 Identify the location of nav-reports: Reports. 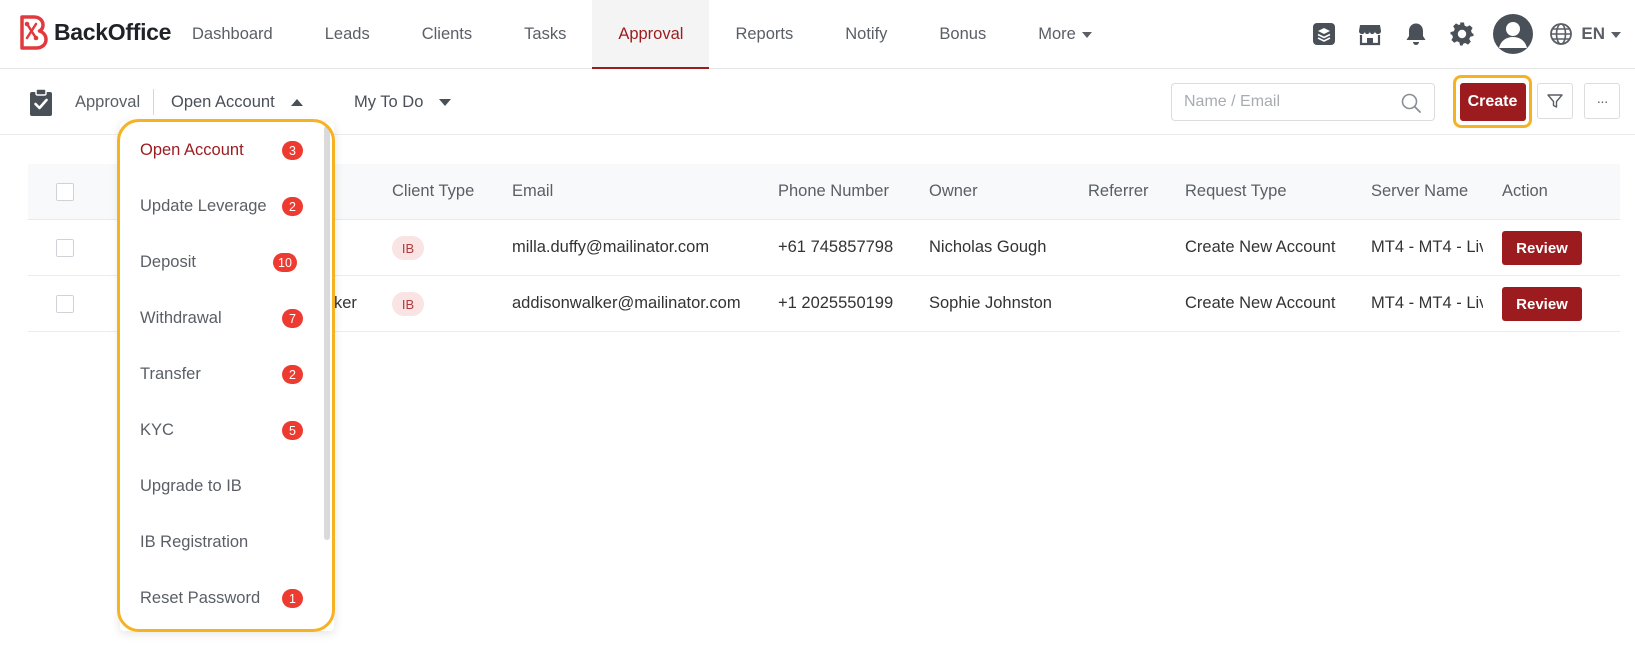
(764, 34).